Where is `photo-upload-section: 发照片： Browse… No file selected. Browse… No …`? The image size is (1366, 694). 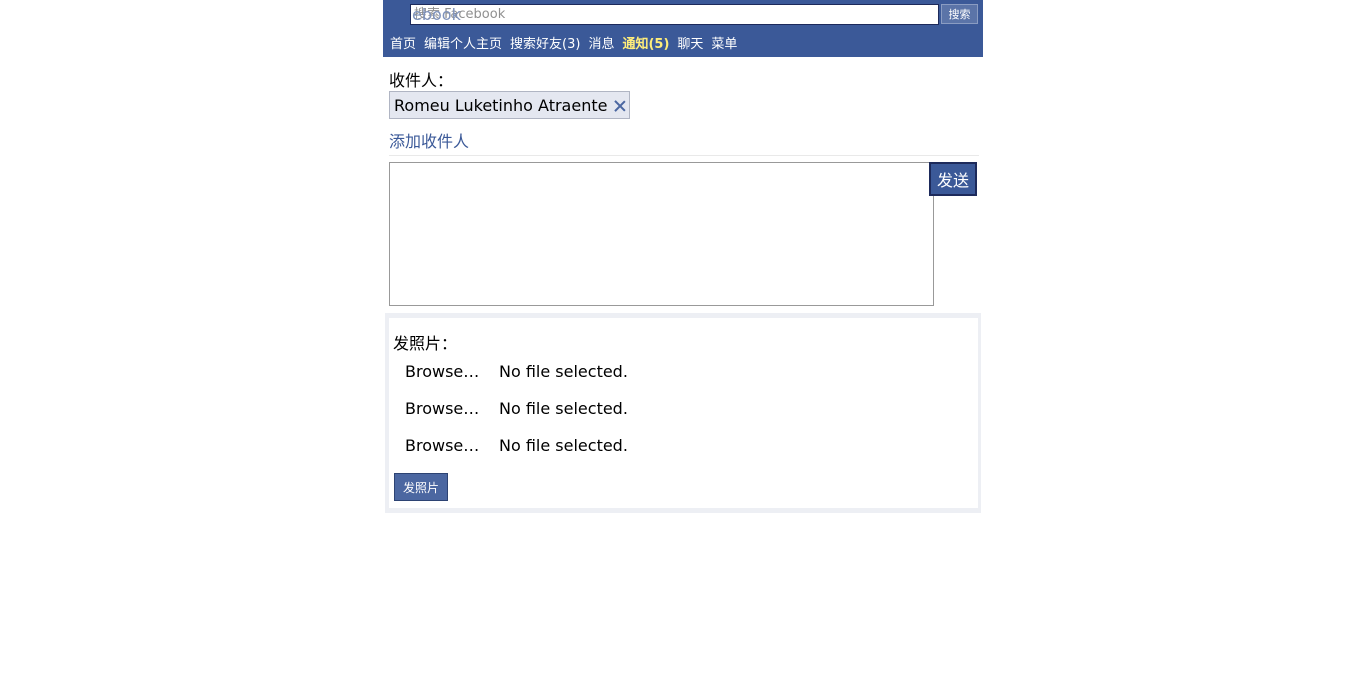
photo-upload-section: 发照片： Browse… No file selected. Browse… No … is located at coordinates (683, 413).